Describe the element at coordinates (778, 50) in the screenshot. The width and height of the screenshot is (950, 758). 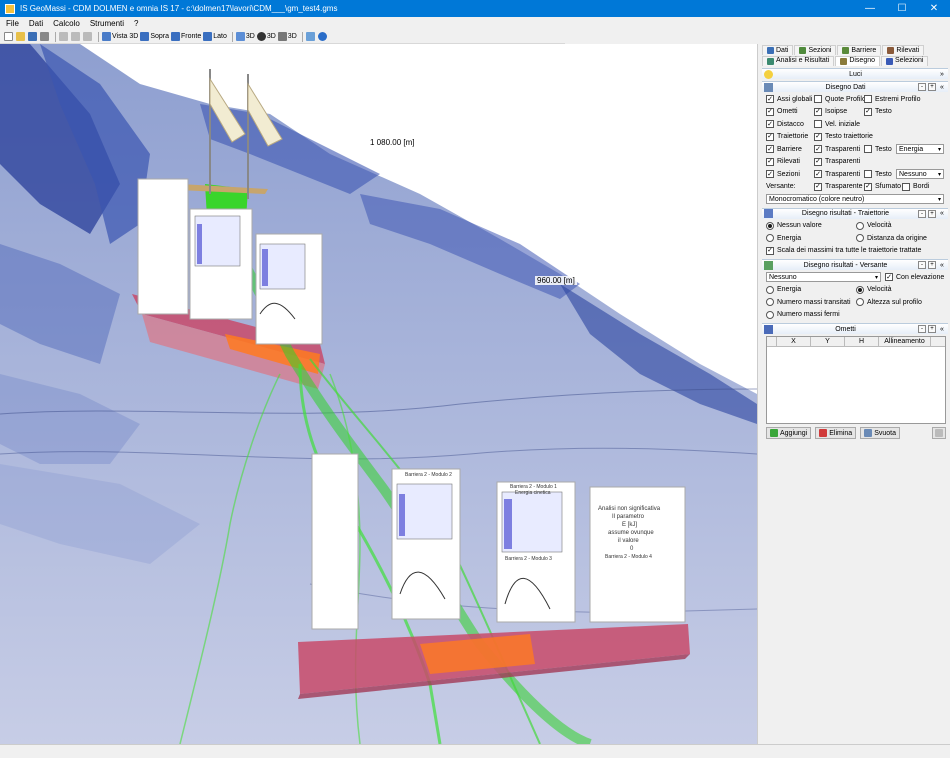
I see `tab-dati: Dati` at that location.